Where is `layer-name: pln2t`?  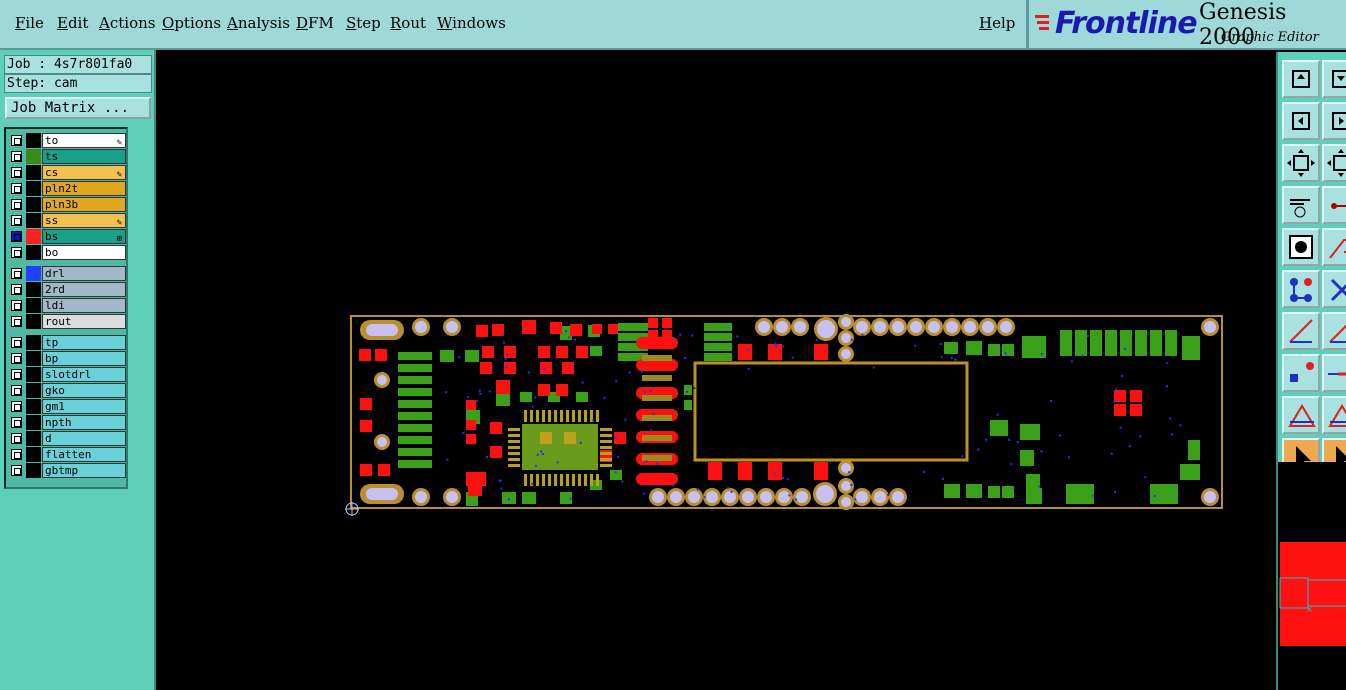
layer-name: pln2t is located at coordinates (84, 188).